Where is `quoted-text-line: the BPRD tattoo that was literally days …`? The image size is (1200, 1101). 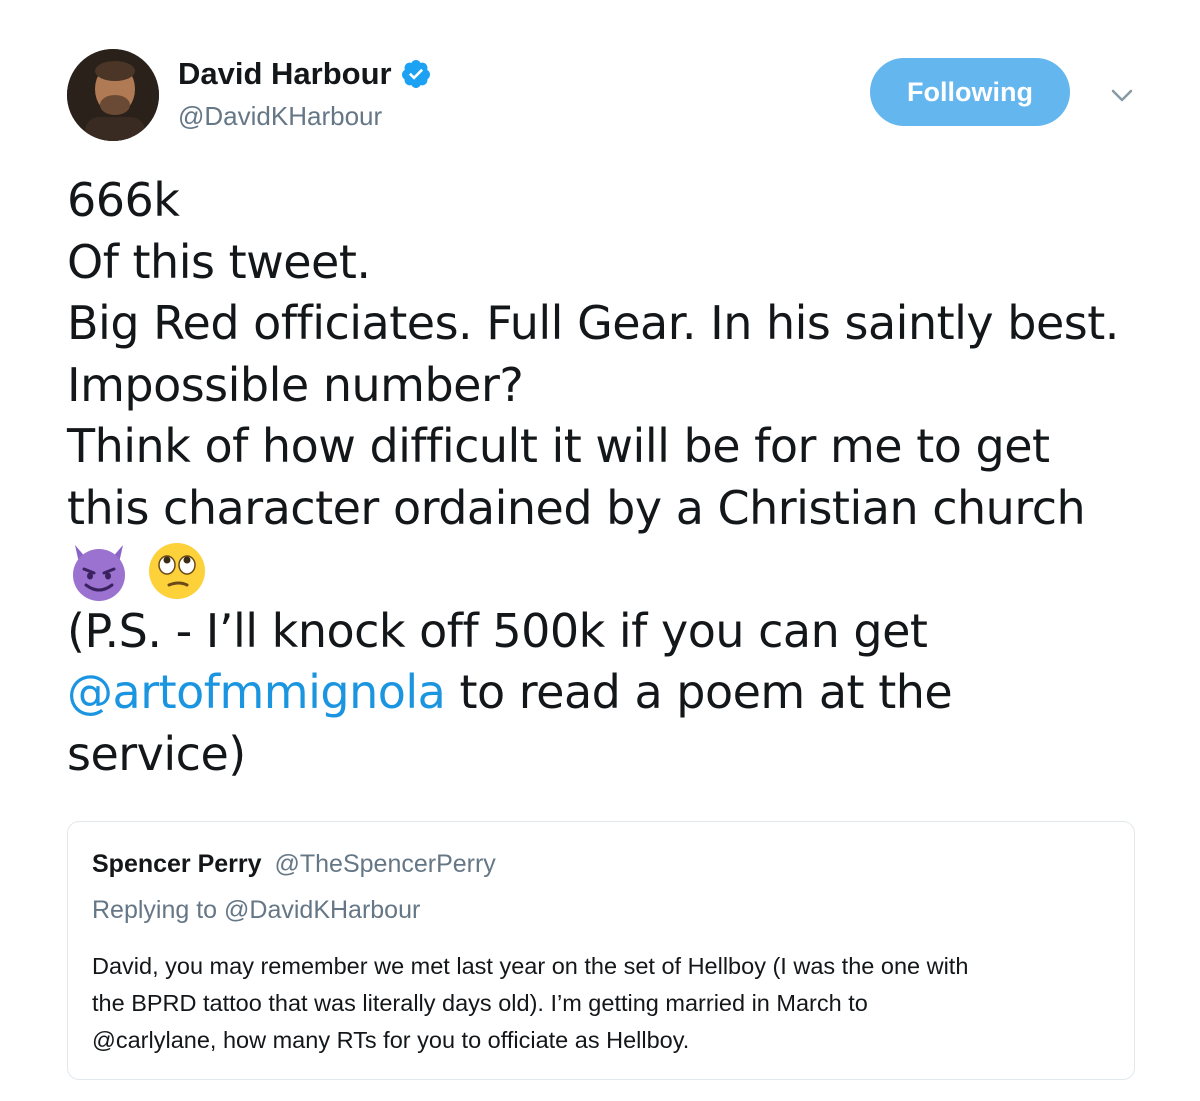 quoted-text-line: the BPRD tattoo that was literally days … is located at coordinates (480, 1003).